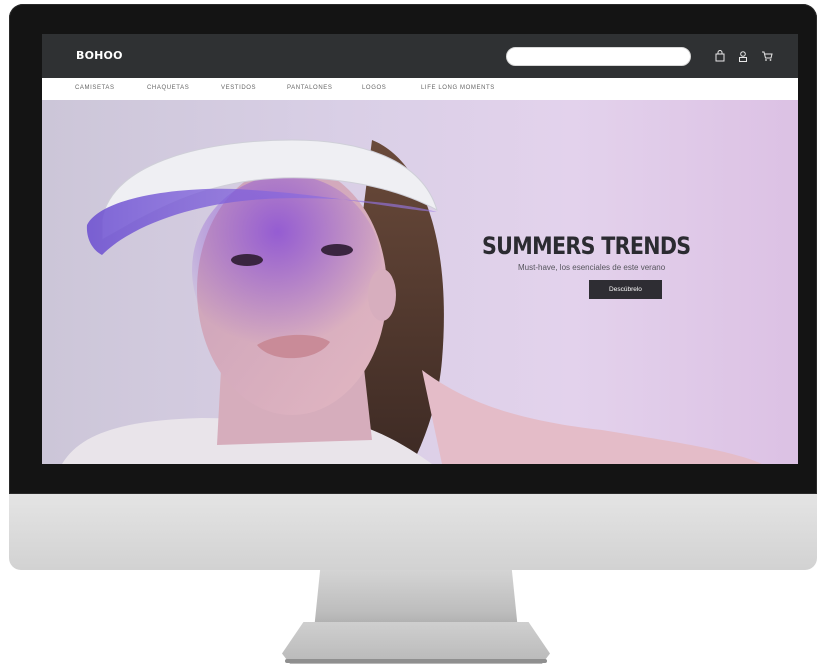 The height and width of the screenshot is (667, 821). Describe the element at coordinates (168, 88) in the screenshot. I see `nav-item-chaquetas: CHAQUETAS` at that location.